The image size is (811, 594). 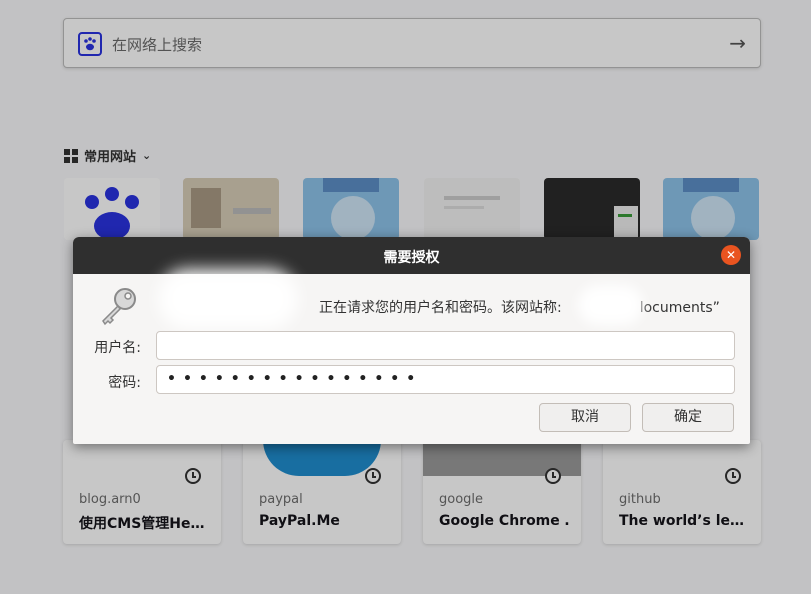 What do you see at coordinates (679, 308) in the screenshot?
I see `message-realm: locuments”` at bounding box center [679, 308].